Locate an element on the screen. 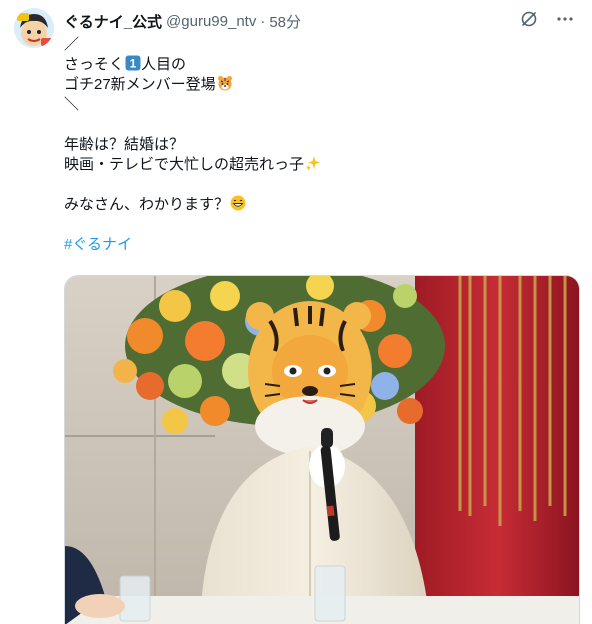  text-segment: さっそく is located at coordinates (94, 64).